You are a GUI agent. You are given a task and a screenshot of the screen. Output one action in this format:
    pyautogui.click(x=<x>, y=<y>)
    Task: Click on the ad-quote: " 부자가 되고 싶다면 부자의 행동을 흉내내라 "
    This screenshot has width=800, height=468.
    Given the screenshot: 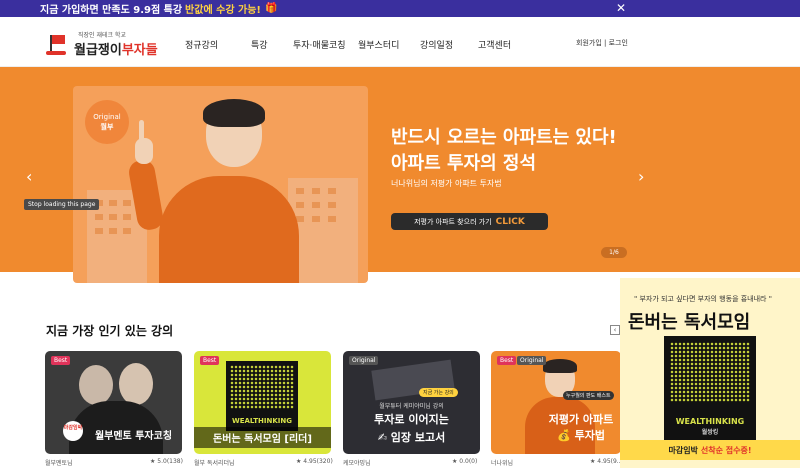 What is the action you would take?
    pyautogui.click(x=703, y=299)
    